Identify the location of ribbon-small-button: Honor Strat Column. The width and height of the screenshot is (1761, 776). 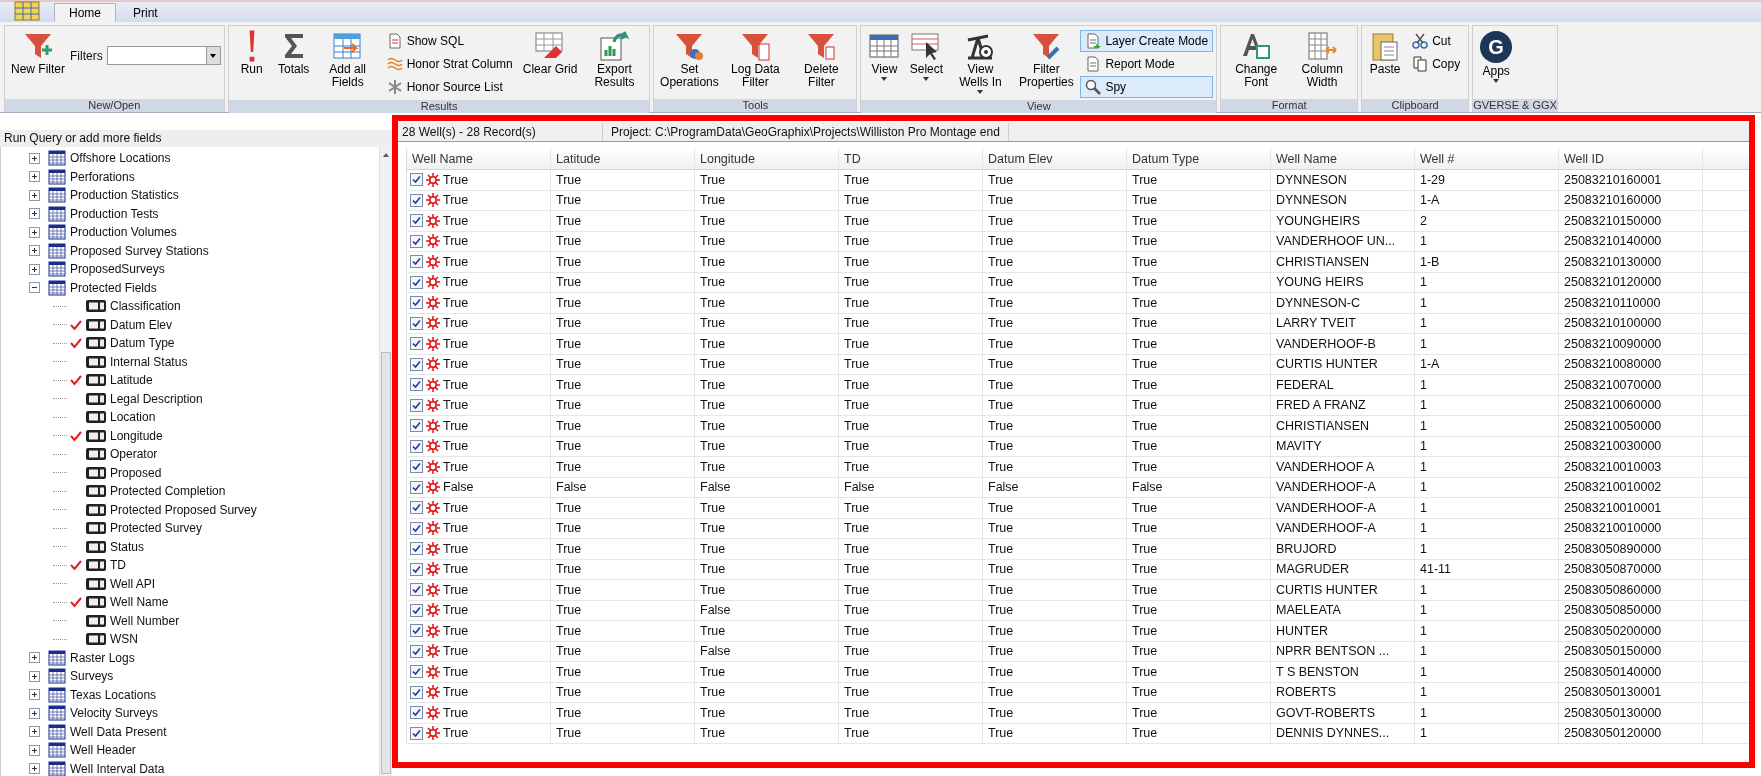
(449, 64).